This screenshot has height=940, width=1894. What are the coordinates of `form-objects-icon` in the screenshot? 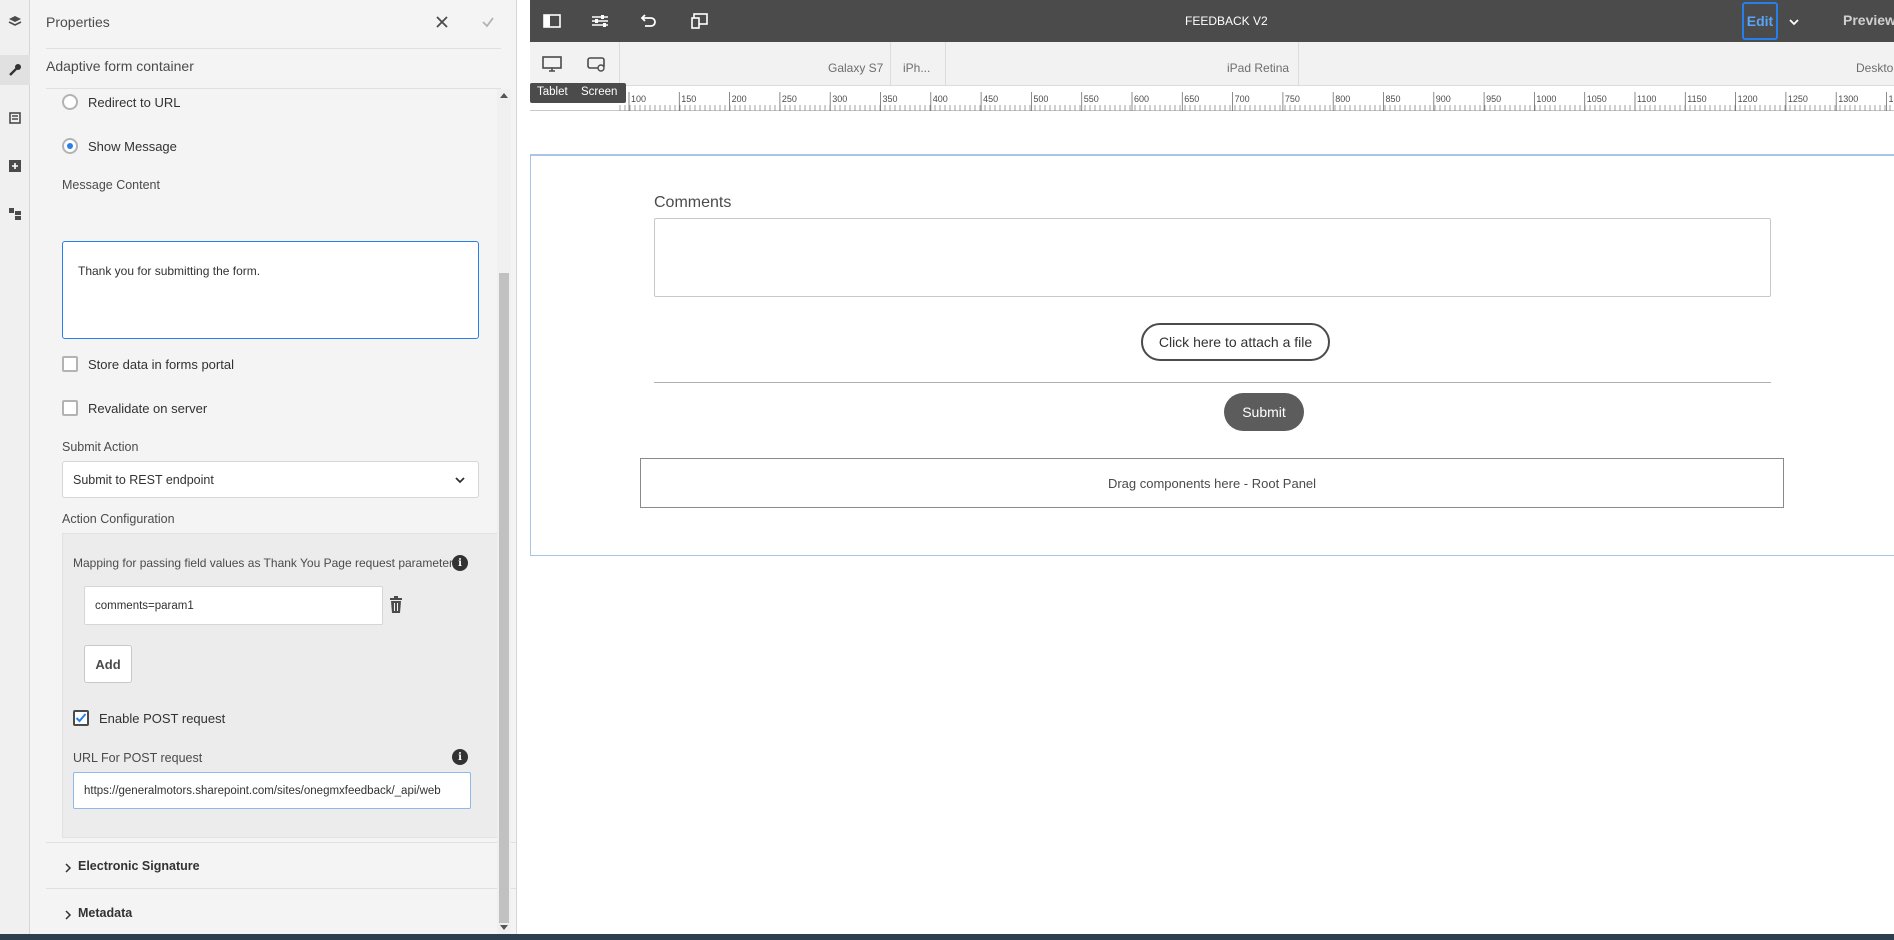 It's located at (15, 118).